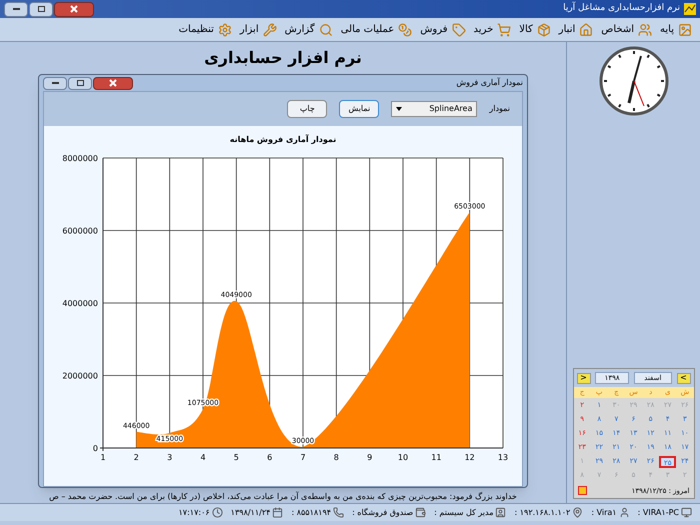 The image size is (700, 525). Describe the element at coordinates (582, 491) in the screenshot. I see `today-icon` at that location.